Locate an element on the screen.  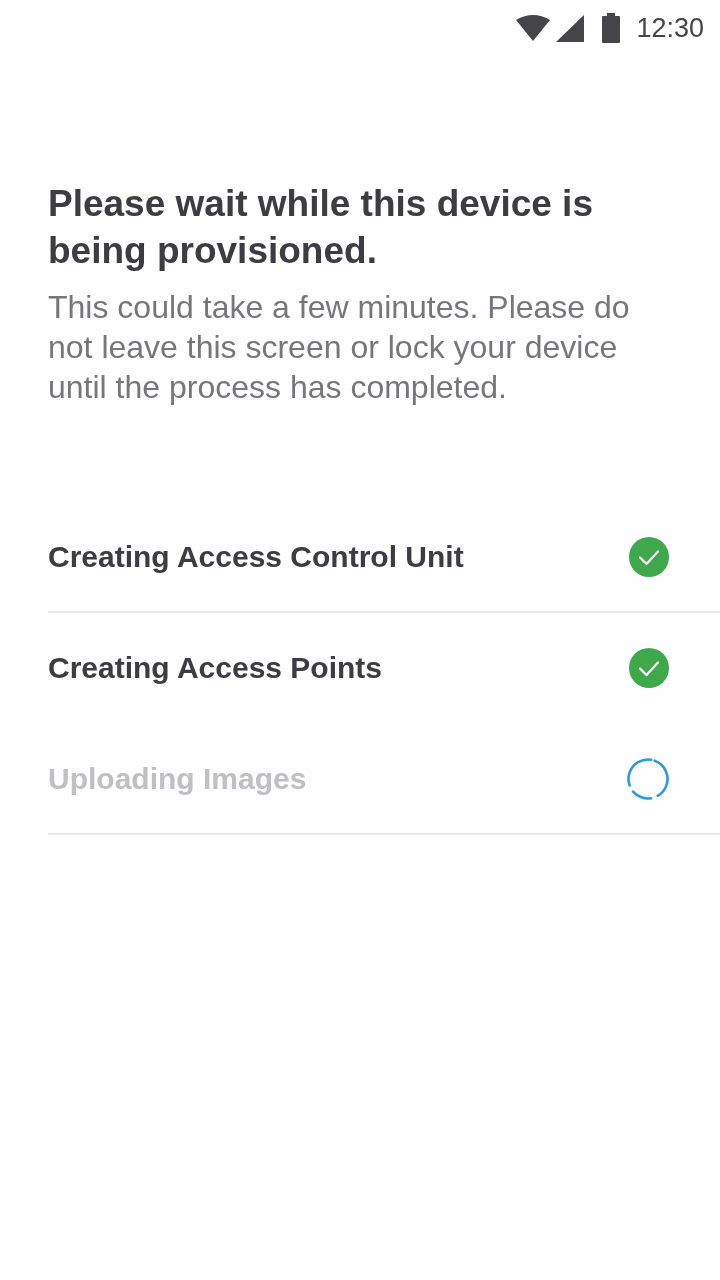
step-label: Creating Access Points is located at coordinates (215, 668).